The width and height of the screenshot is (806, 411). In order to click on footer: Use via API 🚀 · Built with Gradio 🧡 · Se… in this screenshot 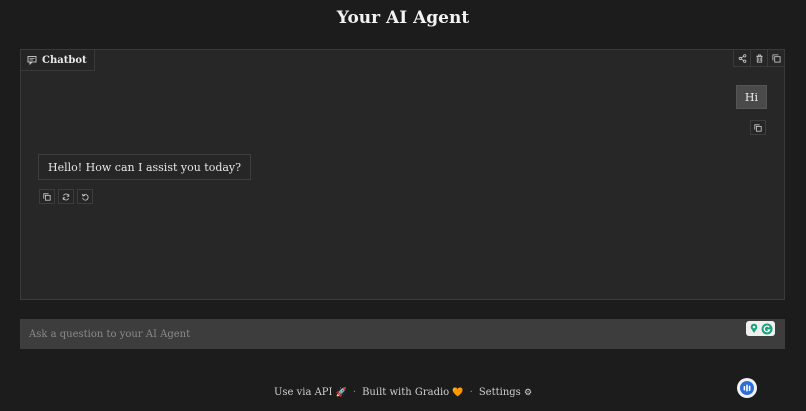, I will do `click(403, 392)`.